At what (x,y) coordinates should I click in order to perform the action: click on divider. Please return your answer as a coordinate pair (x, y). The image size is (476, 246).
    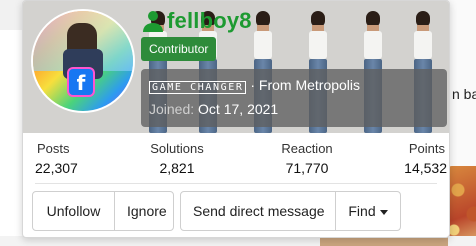
    Looking at the image, I should click on (236, 183).